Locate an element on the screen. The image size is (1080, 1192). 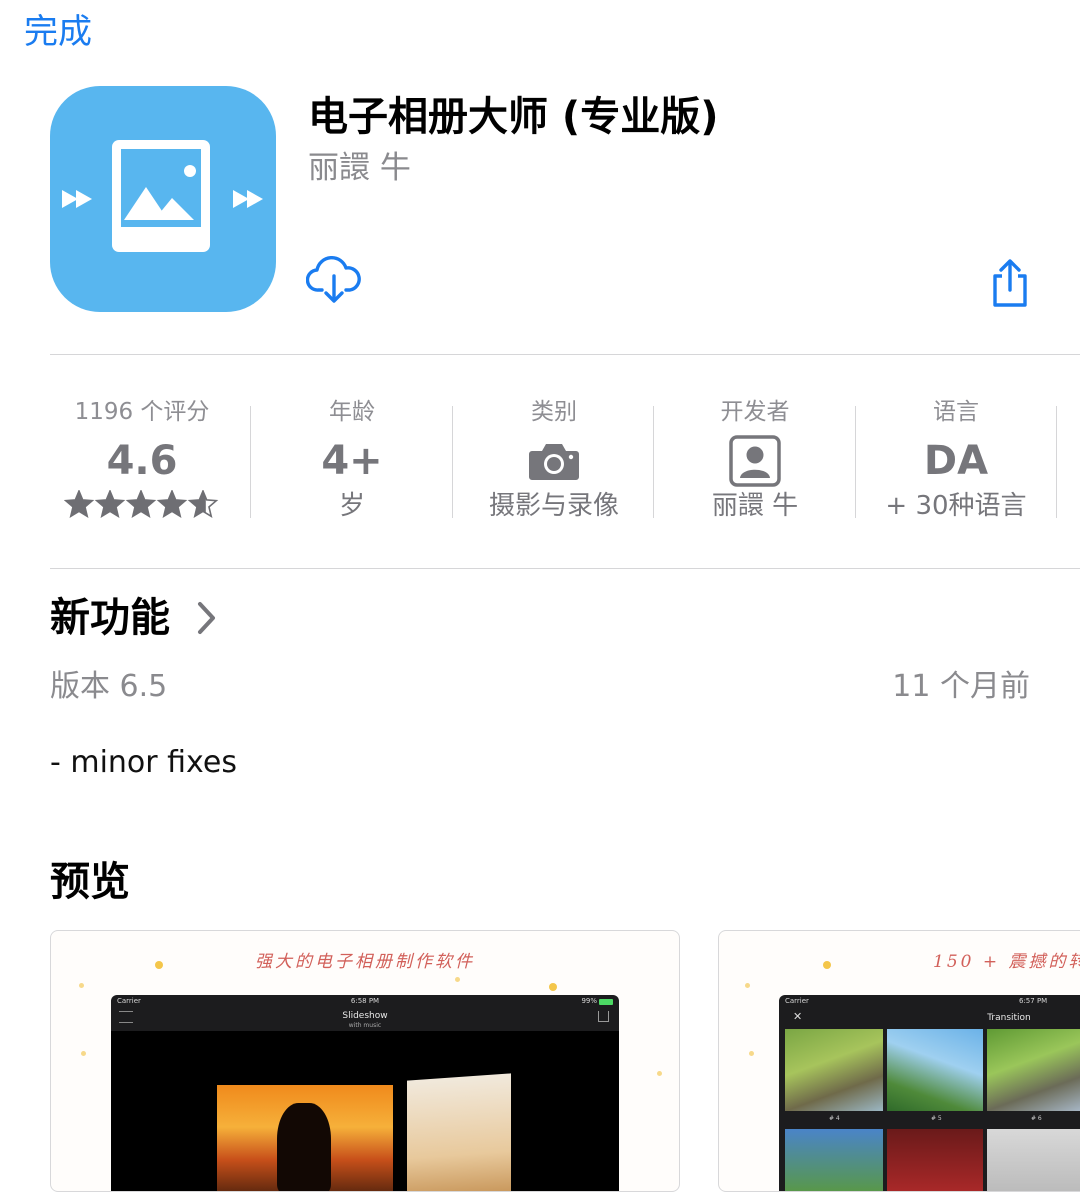
language-count: + 30种语言 is located at coordinates (956, 506).